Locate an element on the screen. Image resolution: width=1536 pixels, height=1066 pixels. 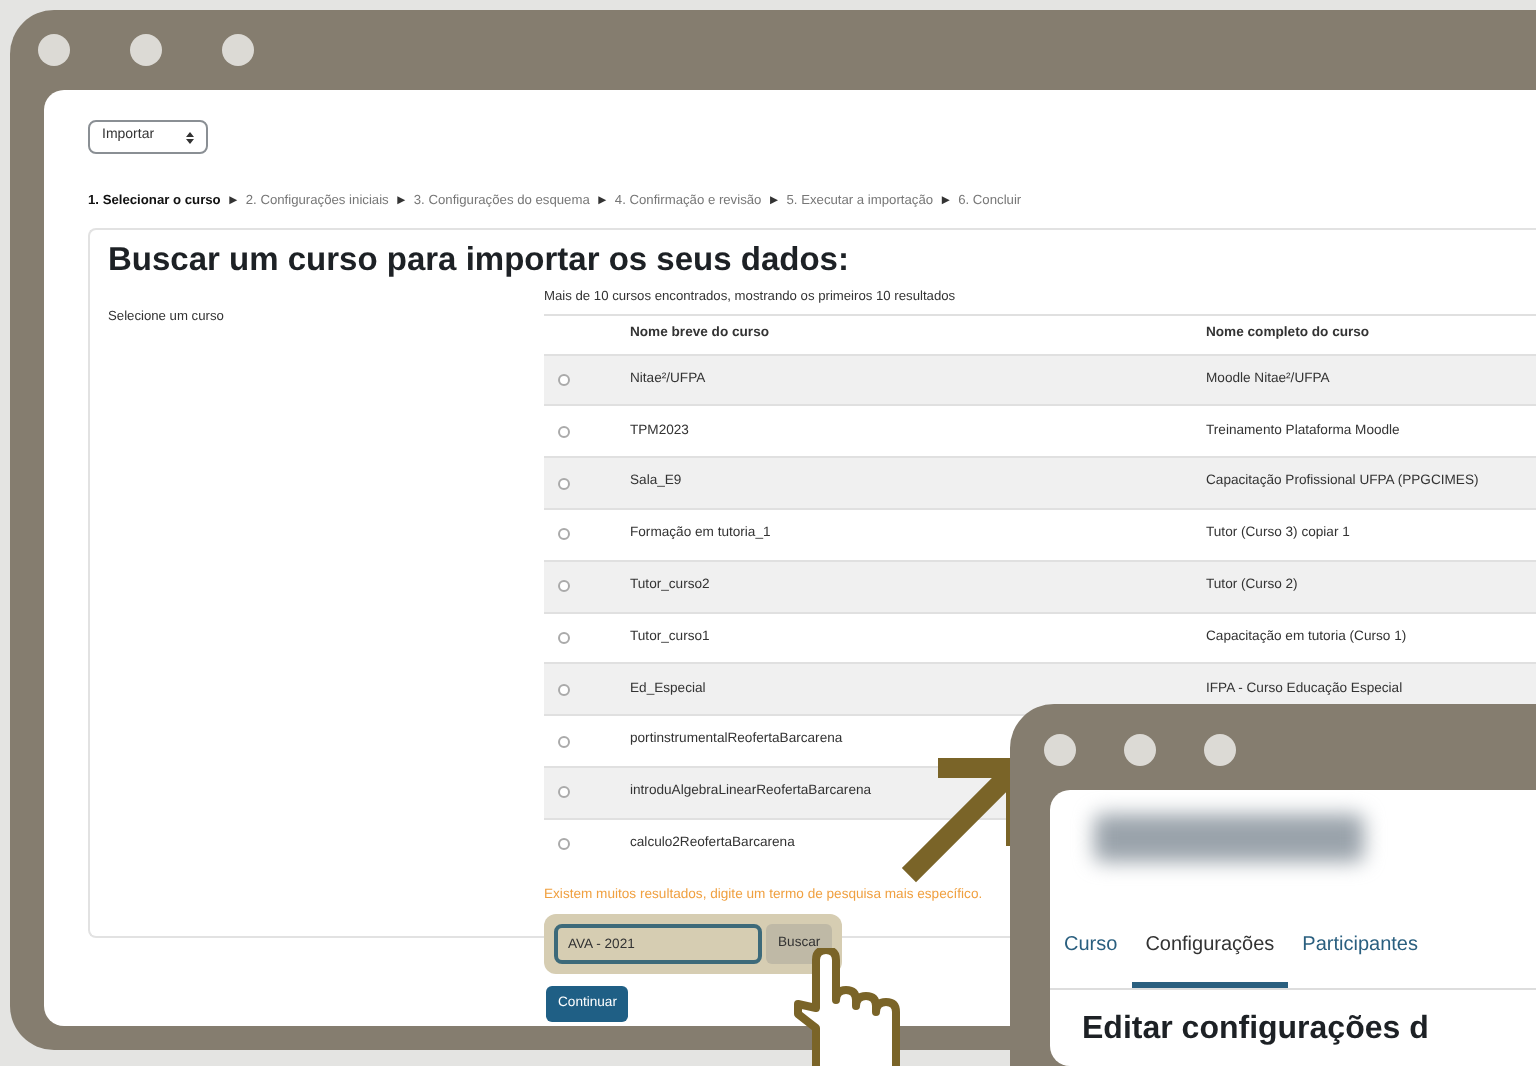
page-heading: Buscar um curso para importar os seus dados: is located at coordinates (479, 261).